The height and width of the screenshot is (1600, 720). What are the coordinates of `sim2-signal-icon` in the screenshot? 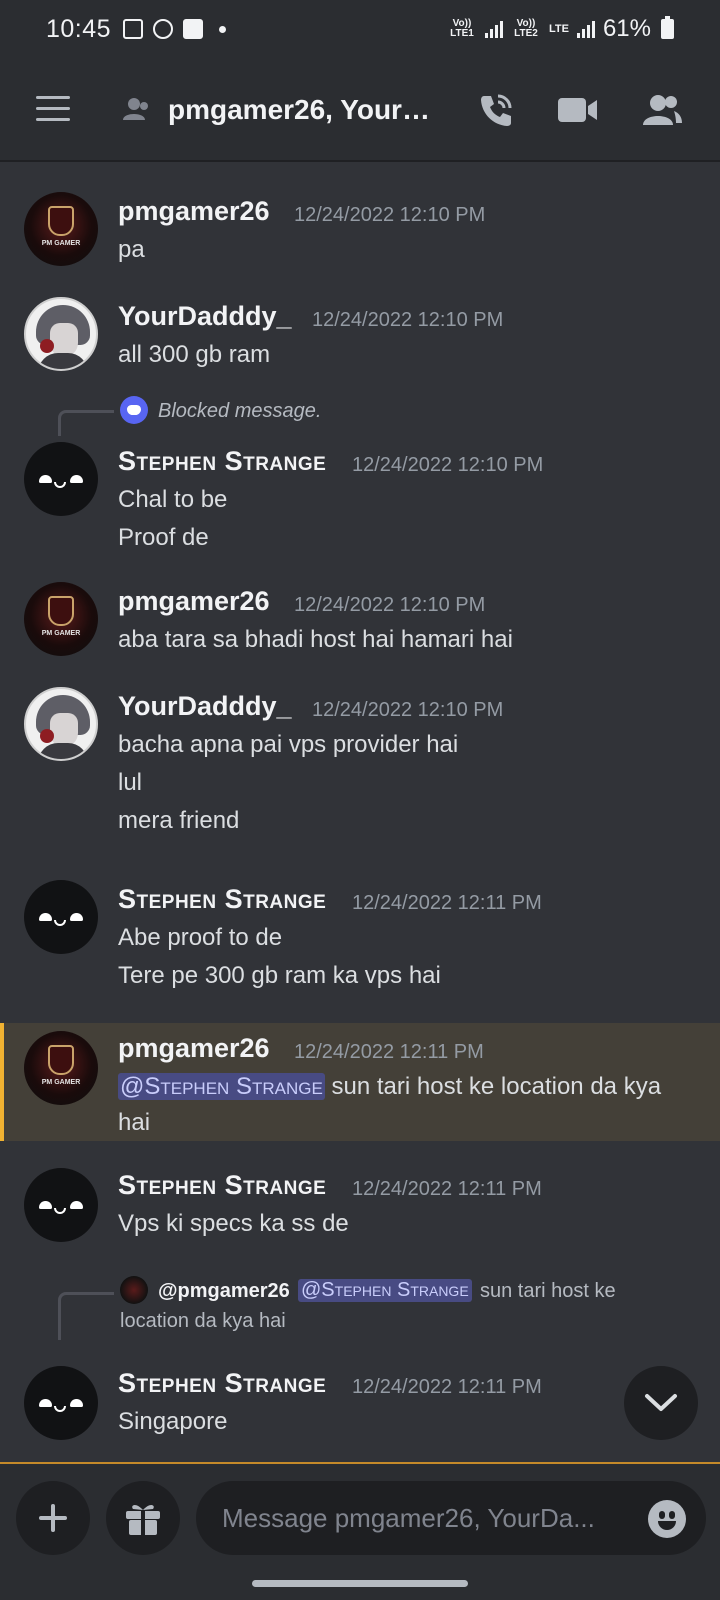 It's located at (585, 29).